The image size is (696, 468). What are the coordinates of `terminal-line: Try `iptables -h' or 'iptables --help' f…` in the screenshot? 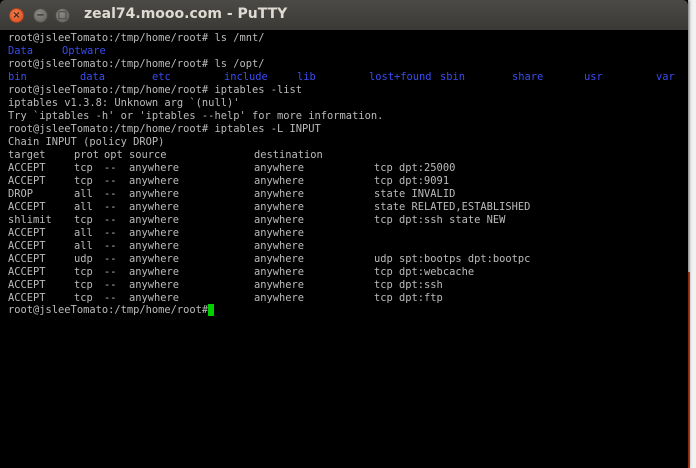 It's located at (196, 116).